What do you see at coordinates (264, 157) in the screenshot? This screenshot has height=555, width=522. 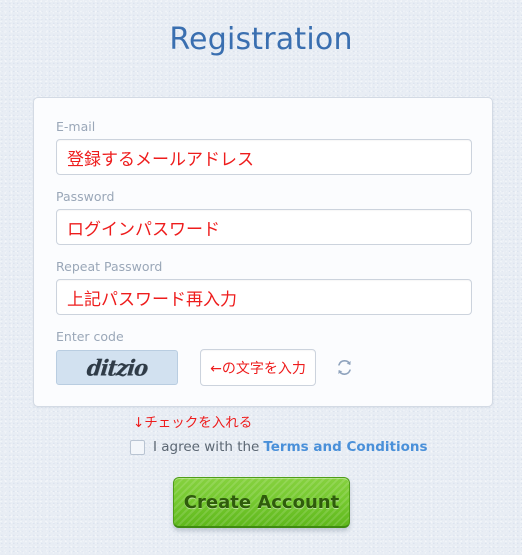 I see `email-input` at bounding box center [264, 157].